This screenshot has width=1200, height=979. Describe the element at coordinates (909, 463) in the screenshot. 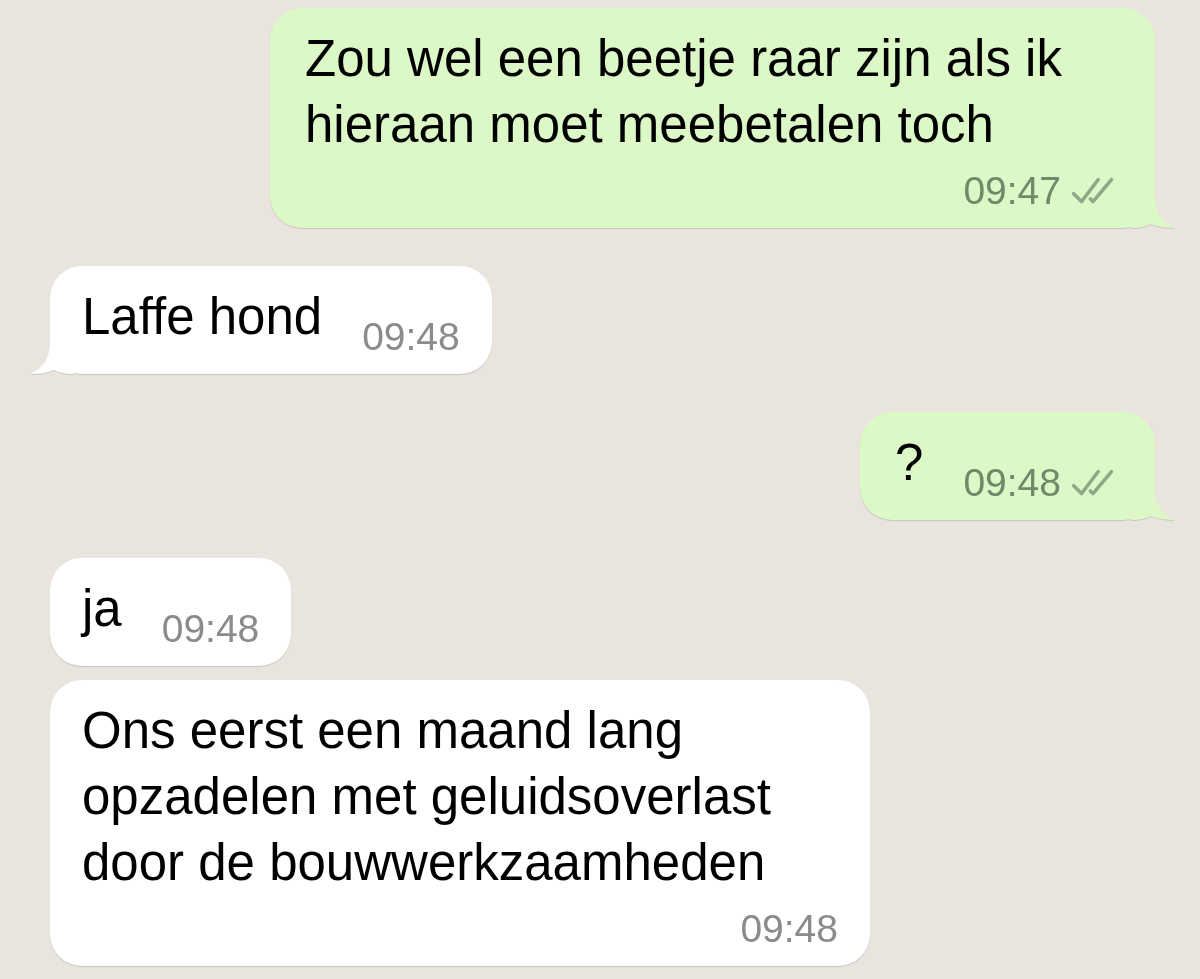

I see `message-text: ?` at that location.